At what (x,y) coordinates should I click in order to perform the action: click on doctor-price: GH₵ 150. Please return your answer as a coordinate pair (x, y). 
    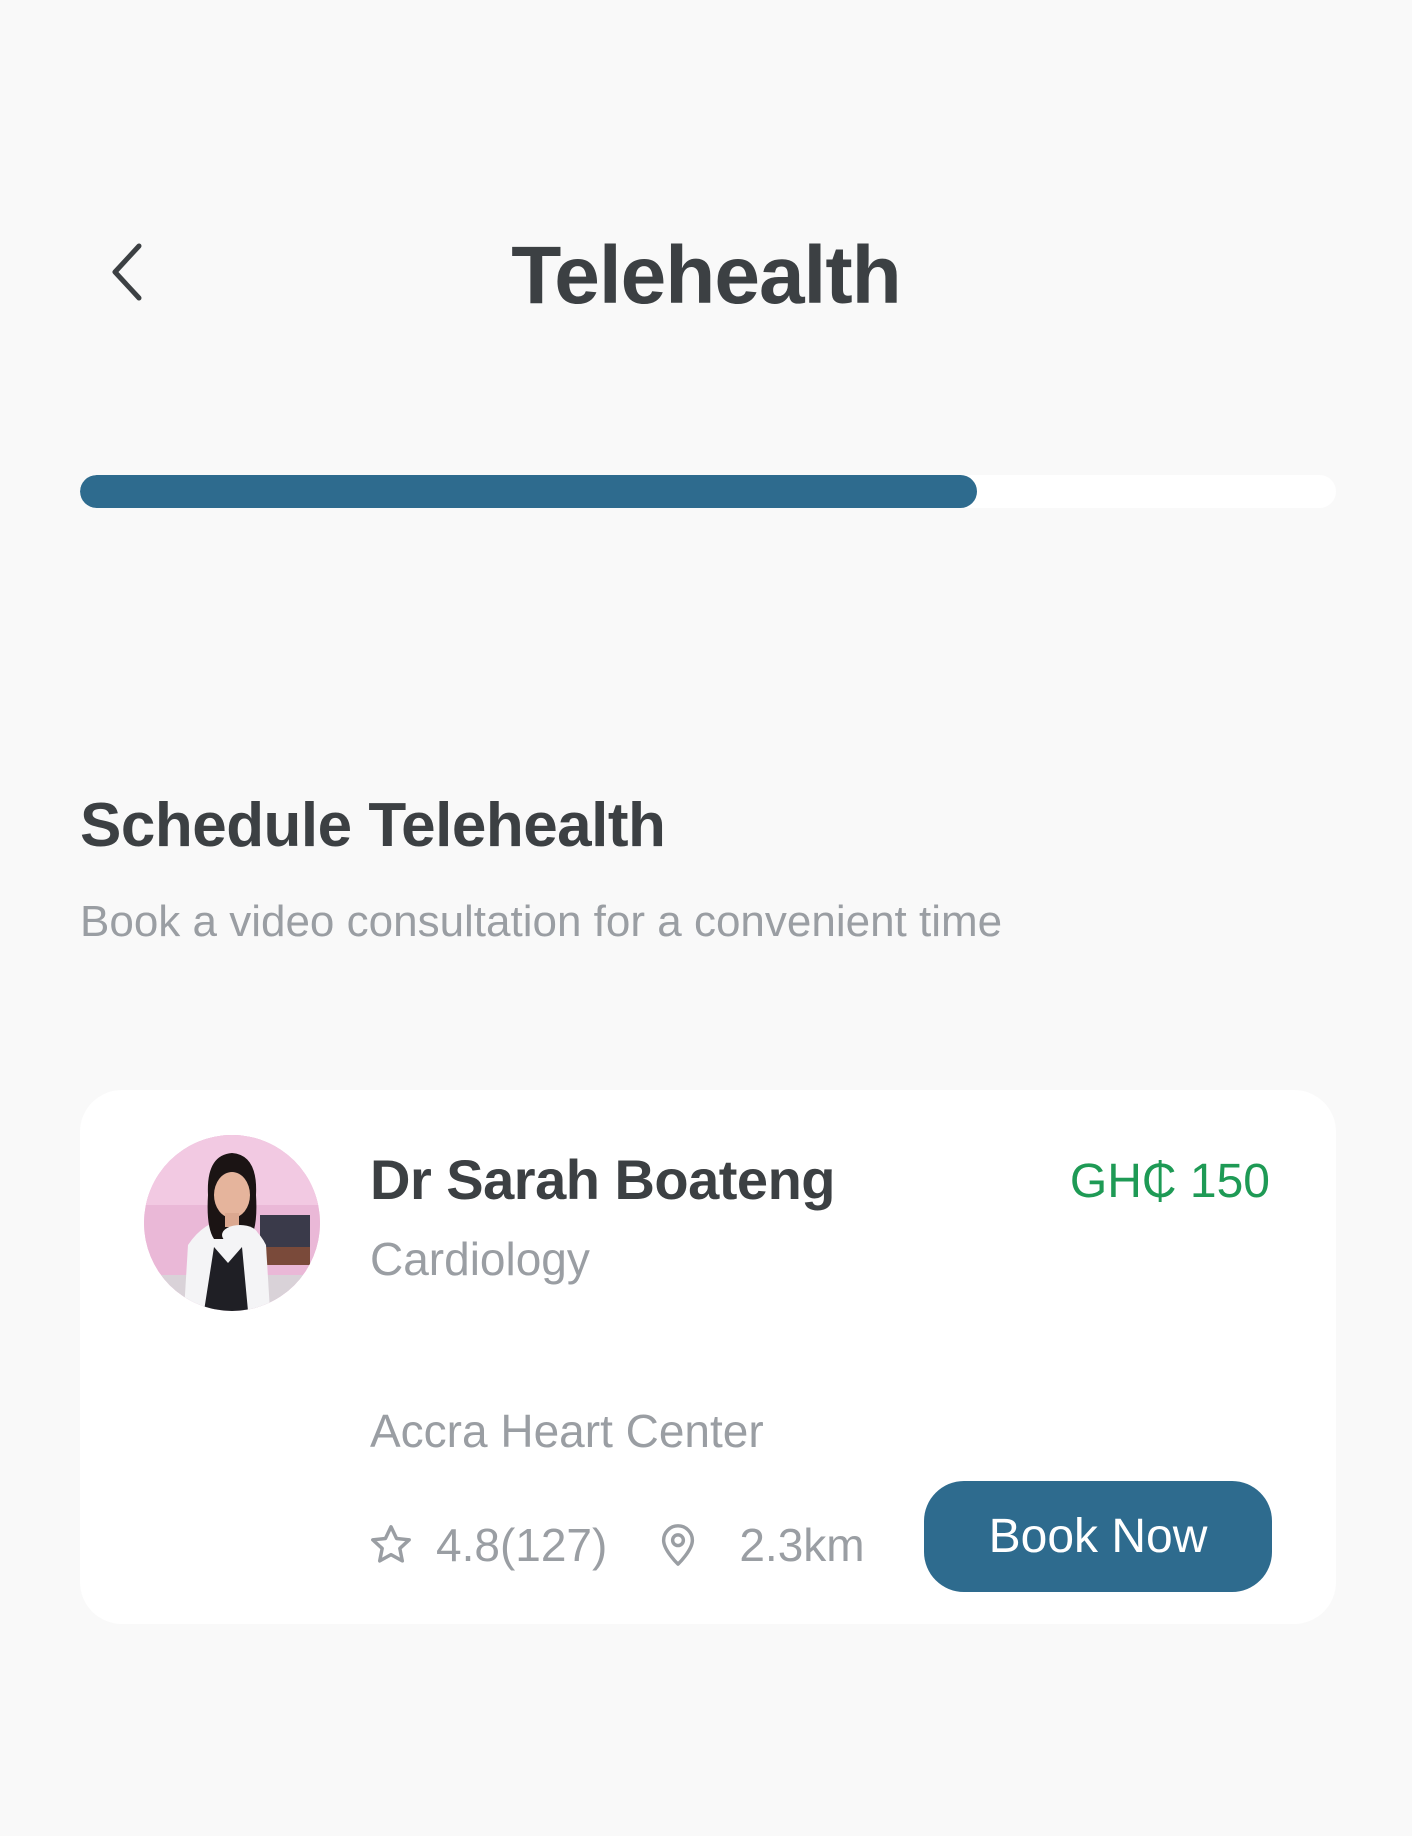
    Looking at the image, I should click on (1169, 1181).